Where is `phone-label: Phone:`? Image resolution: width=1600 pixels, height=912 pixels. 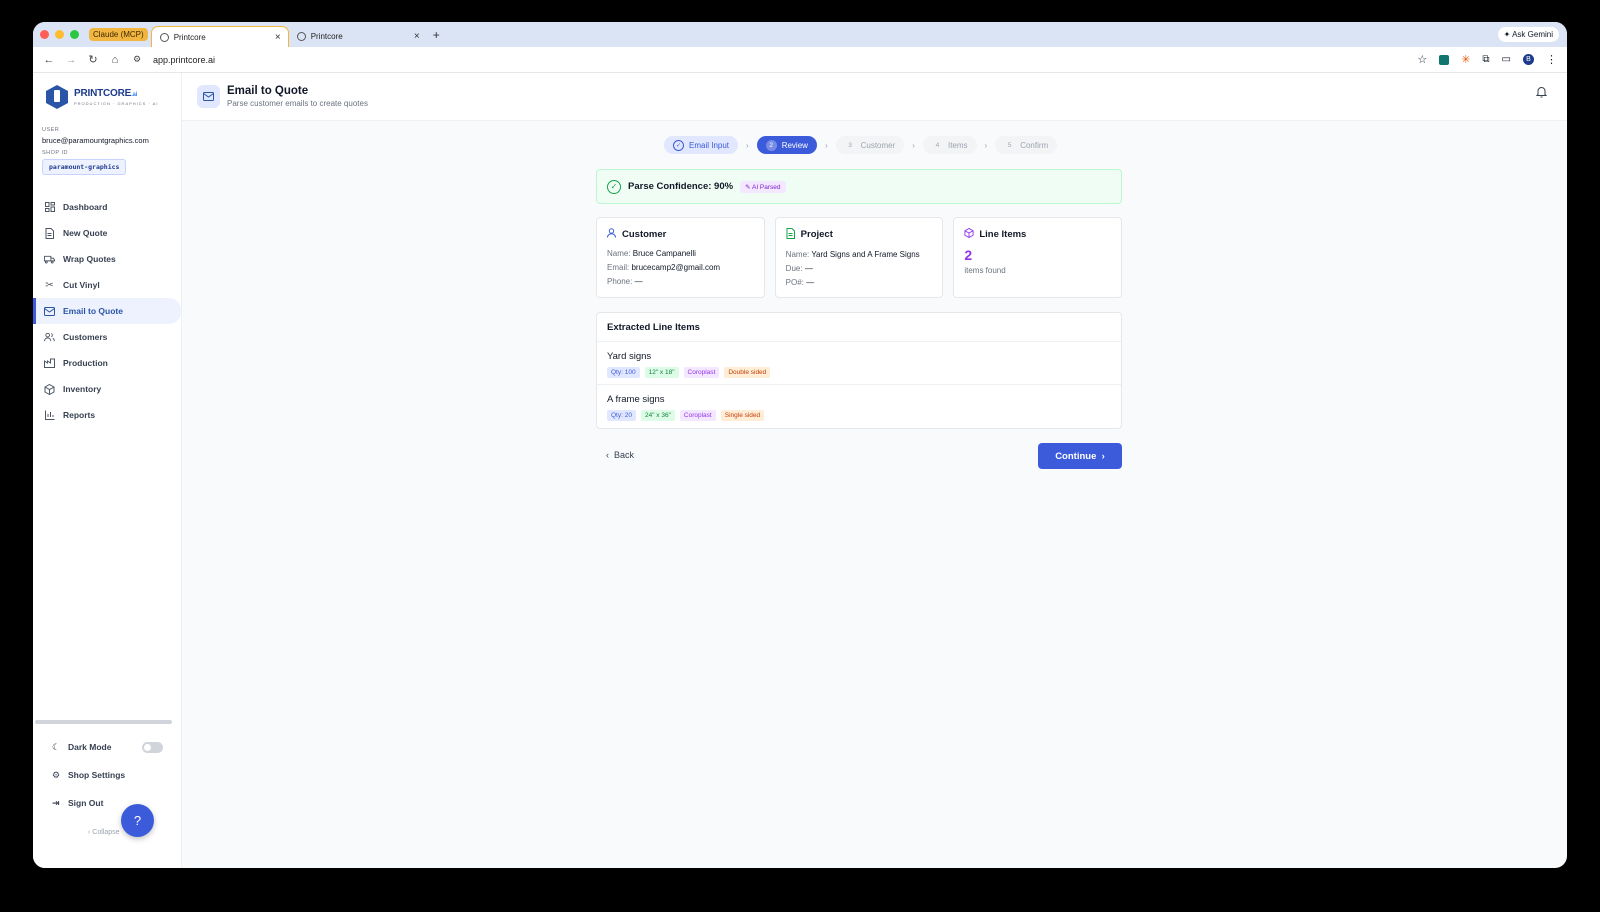
phone-label: Phone: is located at coordinates (620, 281).